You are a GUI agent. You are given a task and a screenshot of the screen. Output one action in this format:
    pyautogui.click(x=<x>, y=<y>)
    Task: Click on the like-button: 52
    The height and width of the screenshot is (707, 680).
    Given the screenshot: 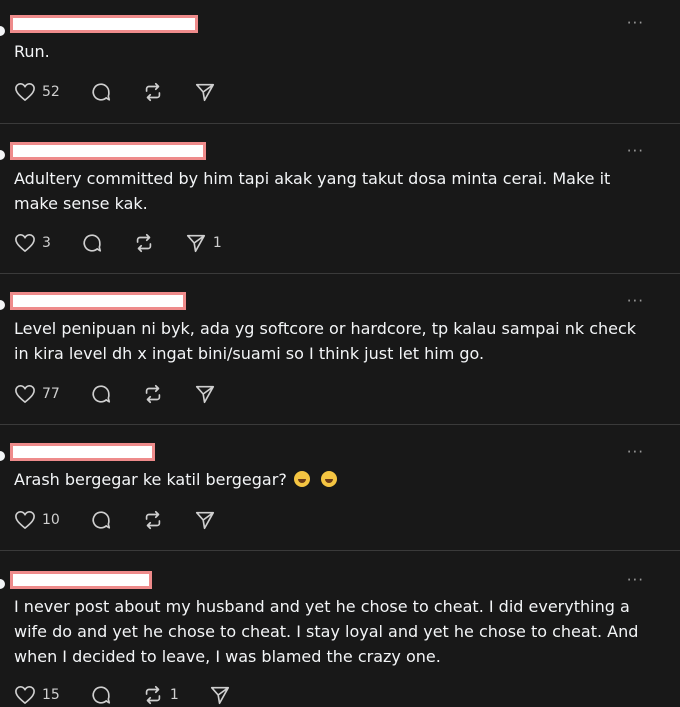 What is the action you would take?
    pyautogui.click(x=37, y=92)
    